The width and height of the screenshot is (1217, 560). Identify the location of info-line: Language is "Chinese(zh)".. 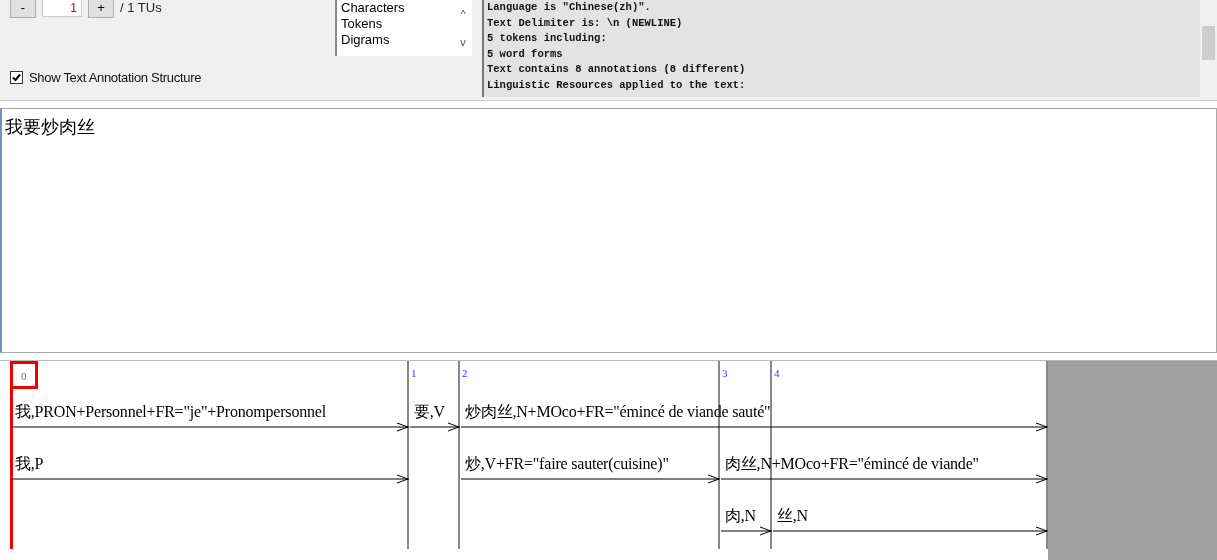
(569, 7).